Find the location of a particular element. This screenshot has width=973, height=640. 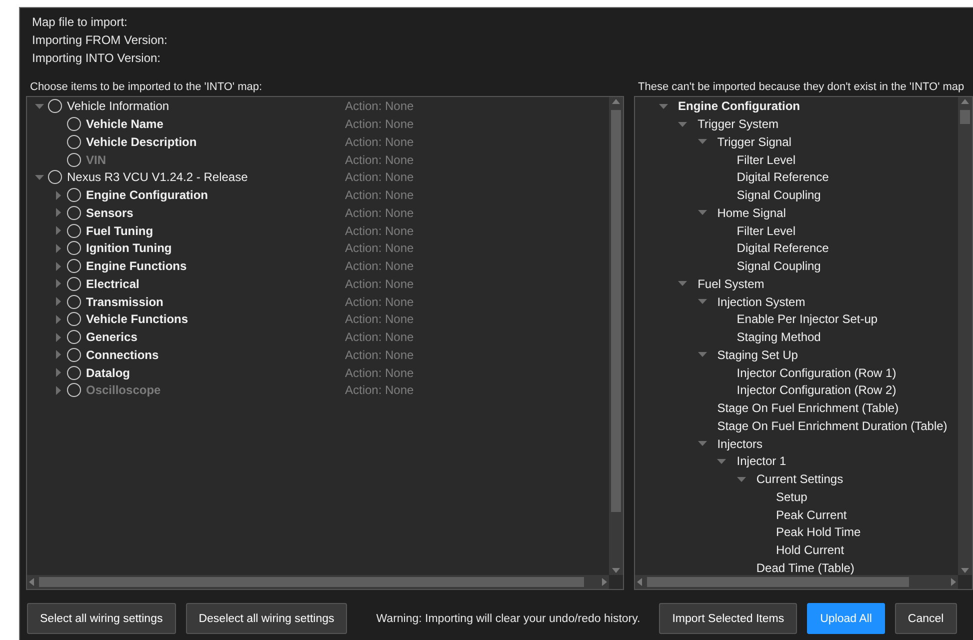

tree-item-label: Electrical is located at coordinates (113, 283).